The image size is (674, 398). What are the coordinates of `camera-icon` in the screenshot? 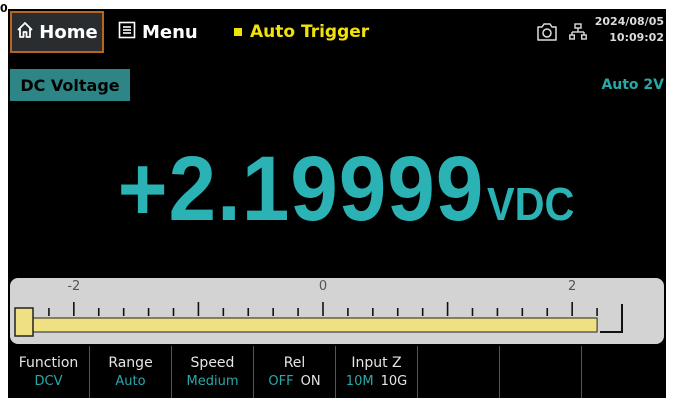 It's located at (547, 34).